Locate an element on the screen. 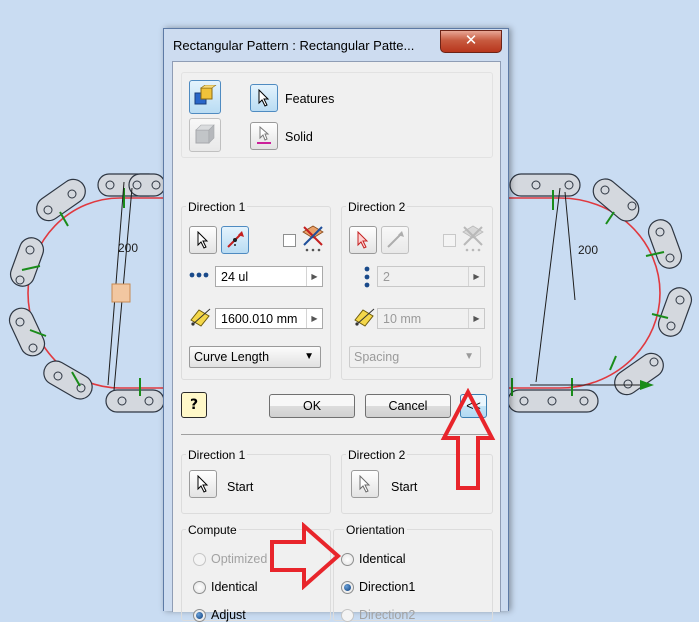  selection-group is located at coordinates (337, 115).